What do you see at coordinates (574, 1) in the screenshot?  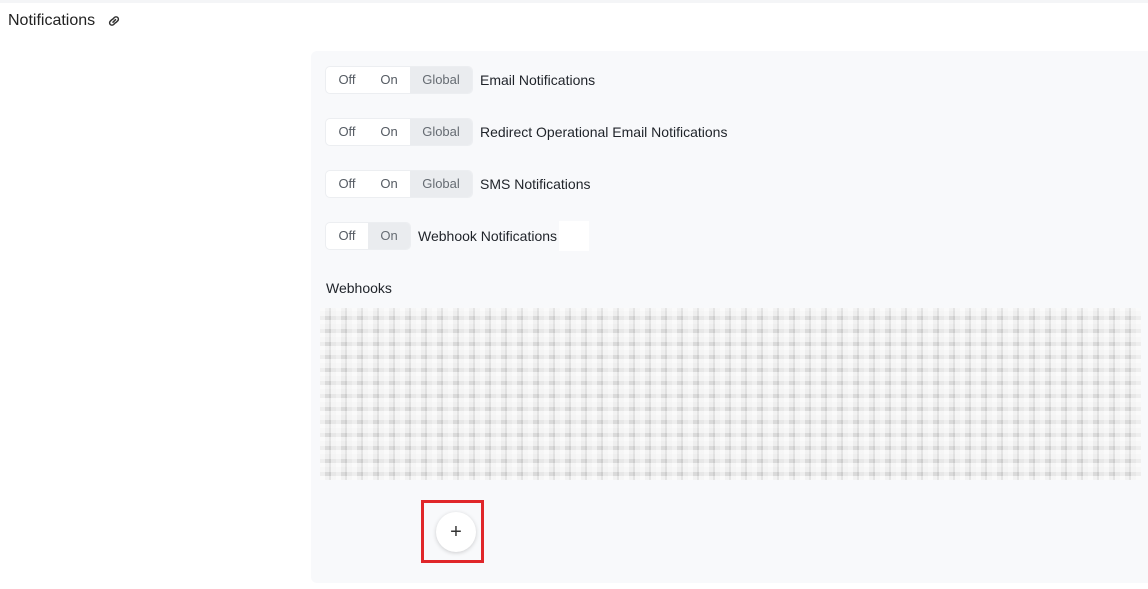 I see `top-divider` at bounding box center [574, 1].